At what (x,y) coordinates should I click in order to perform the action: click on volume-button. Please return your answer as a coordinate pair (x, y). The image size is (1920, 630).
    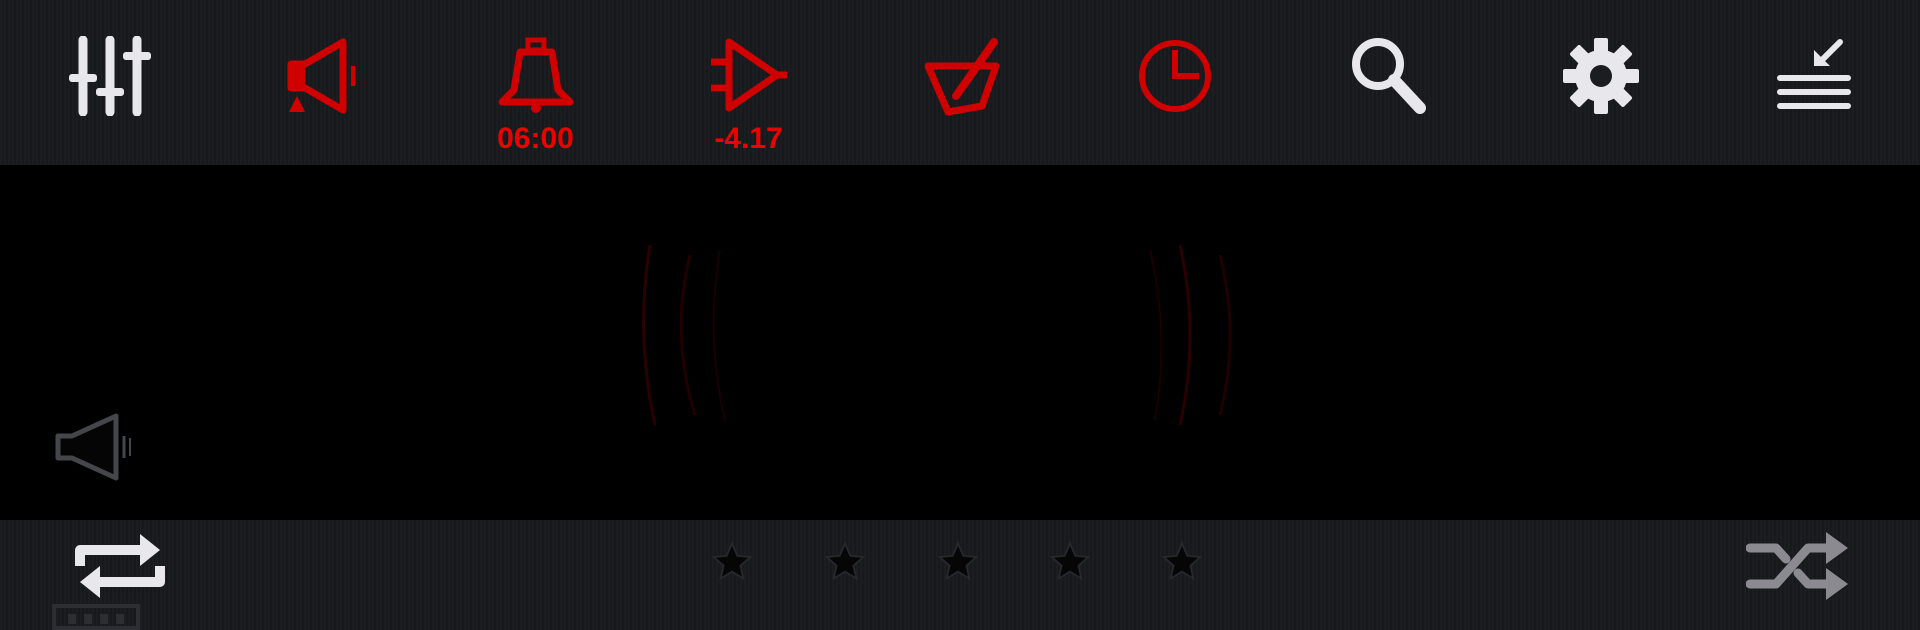
    Looking at the image, I should click on (322, 82).